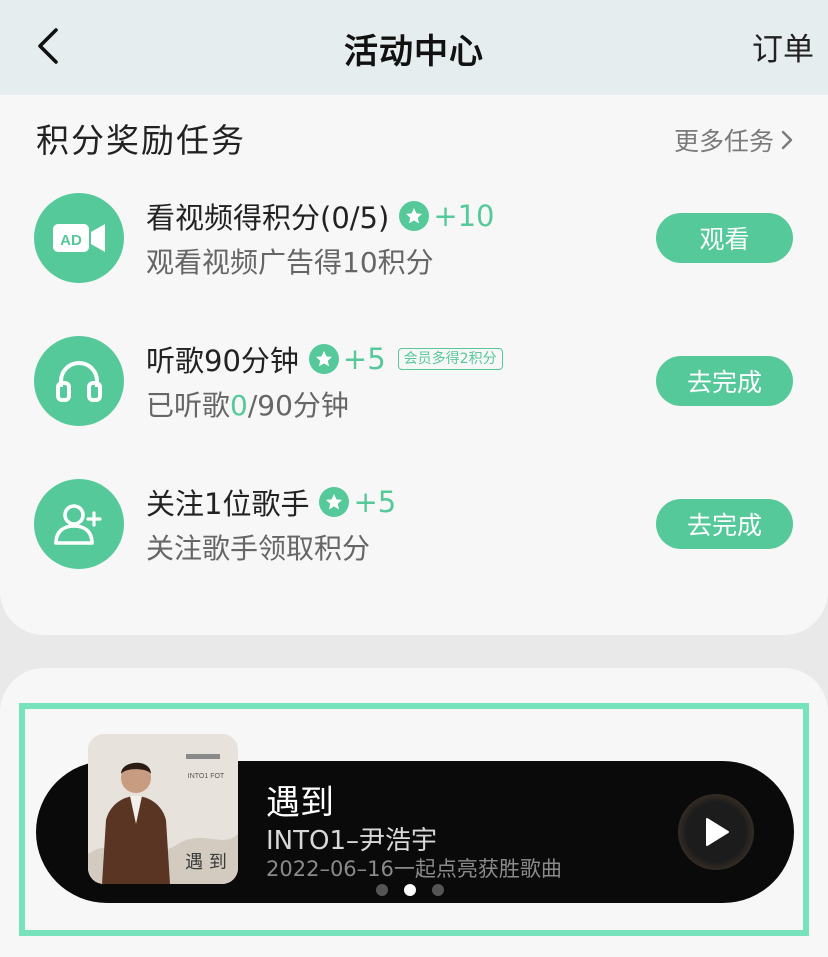 This screenshot has height=957, width=828. I want to click on ad-video-icon: AD, so click(79, 238).